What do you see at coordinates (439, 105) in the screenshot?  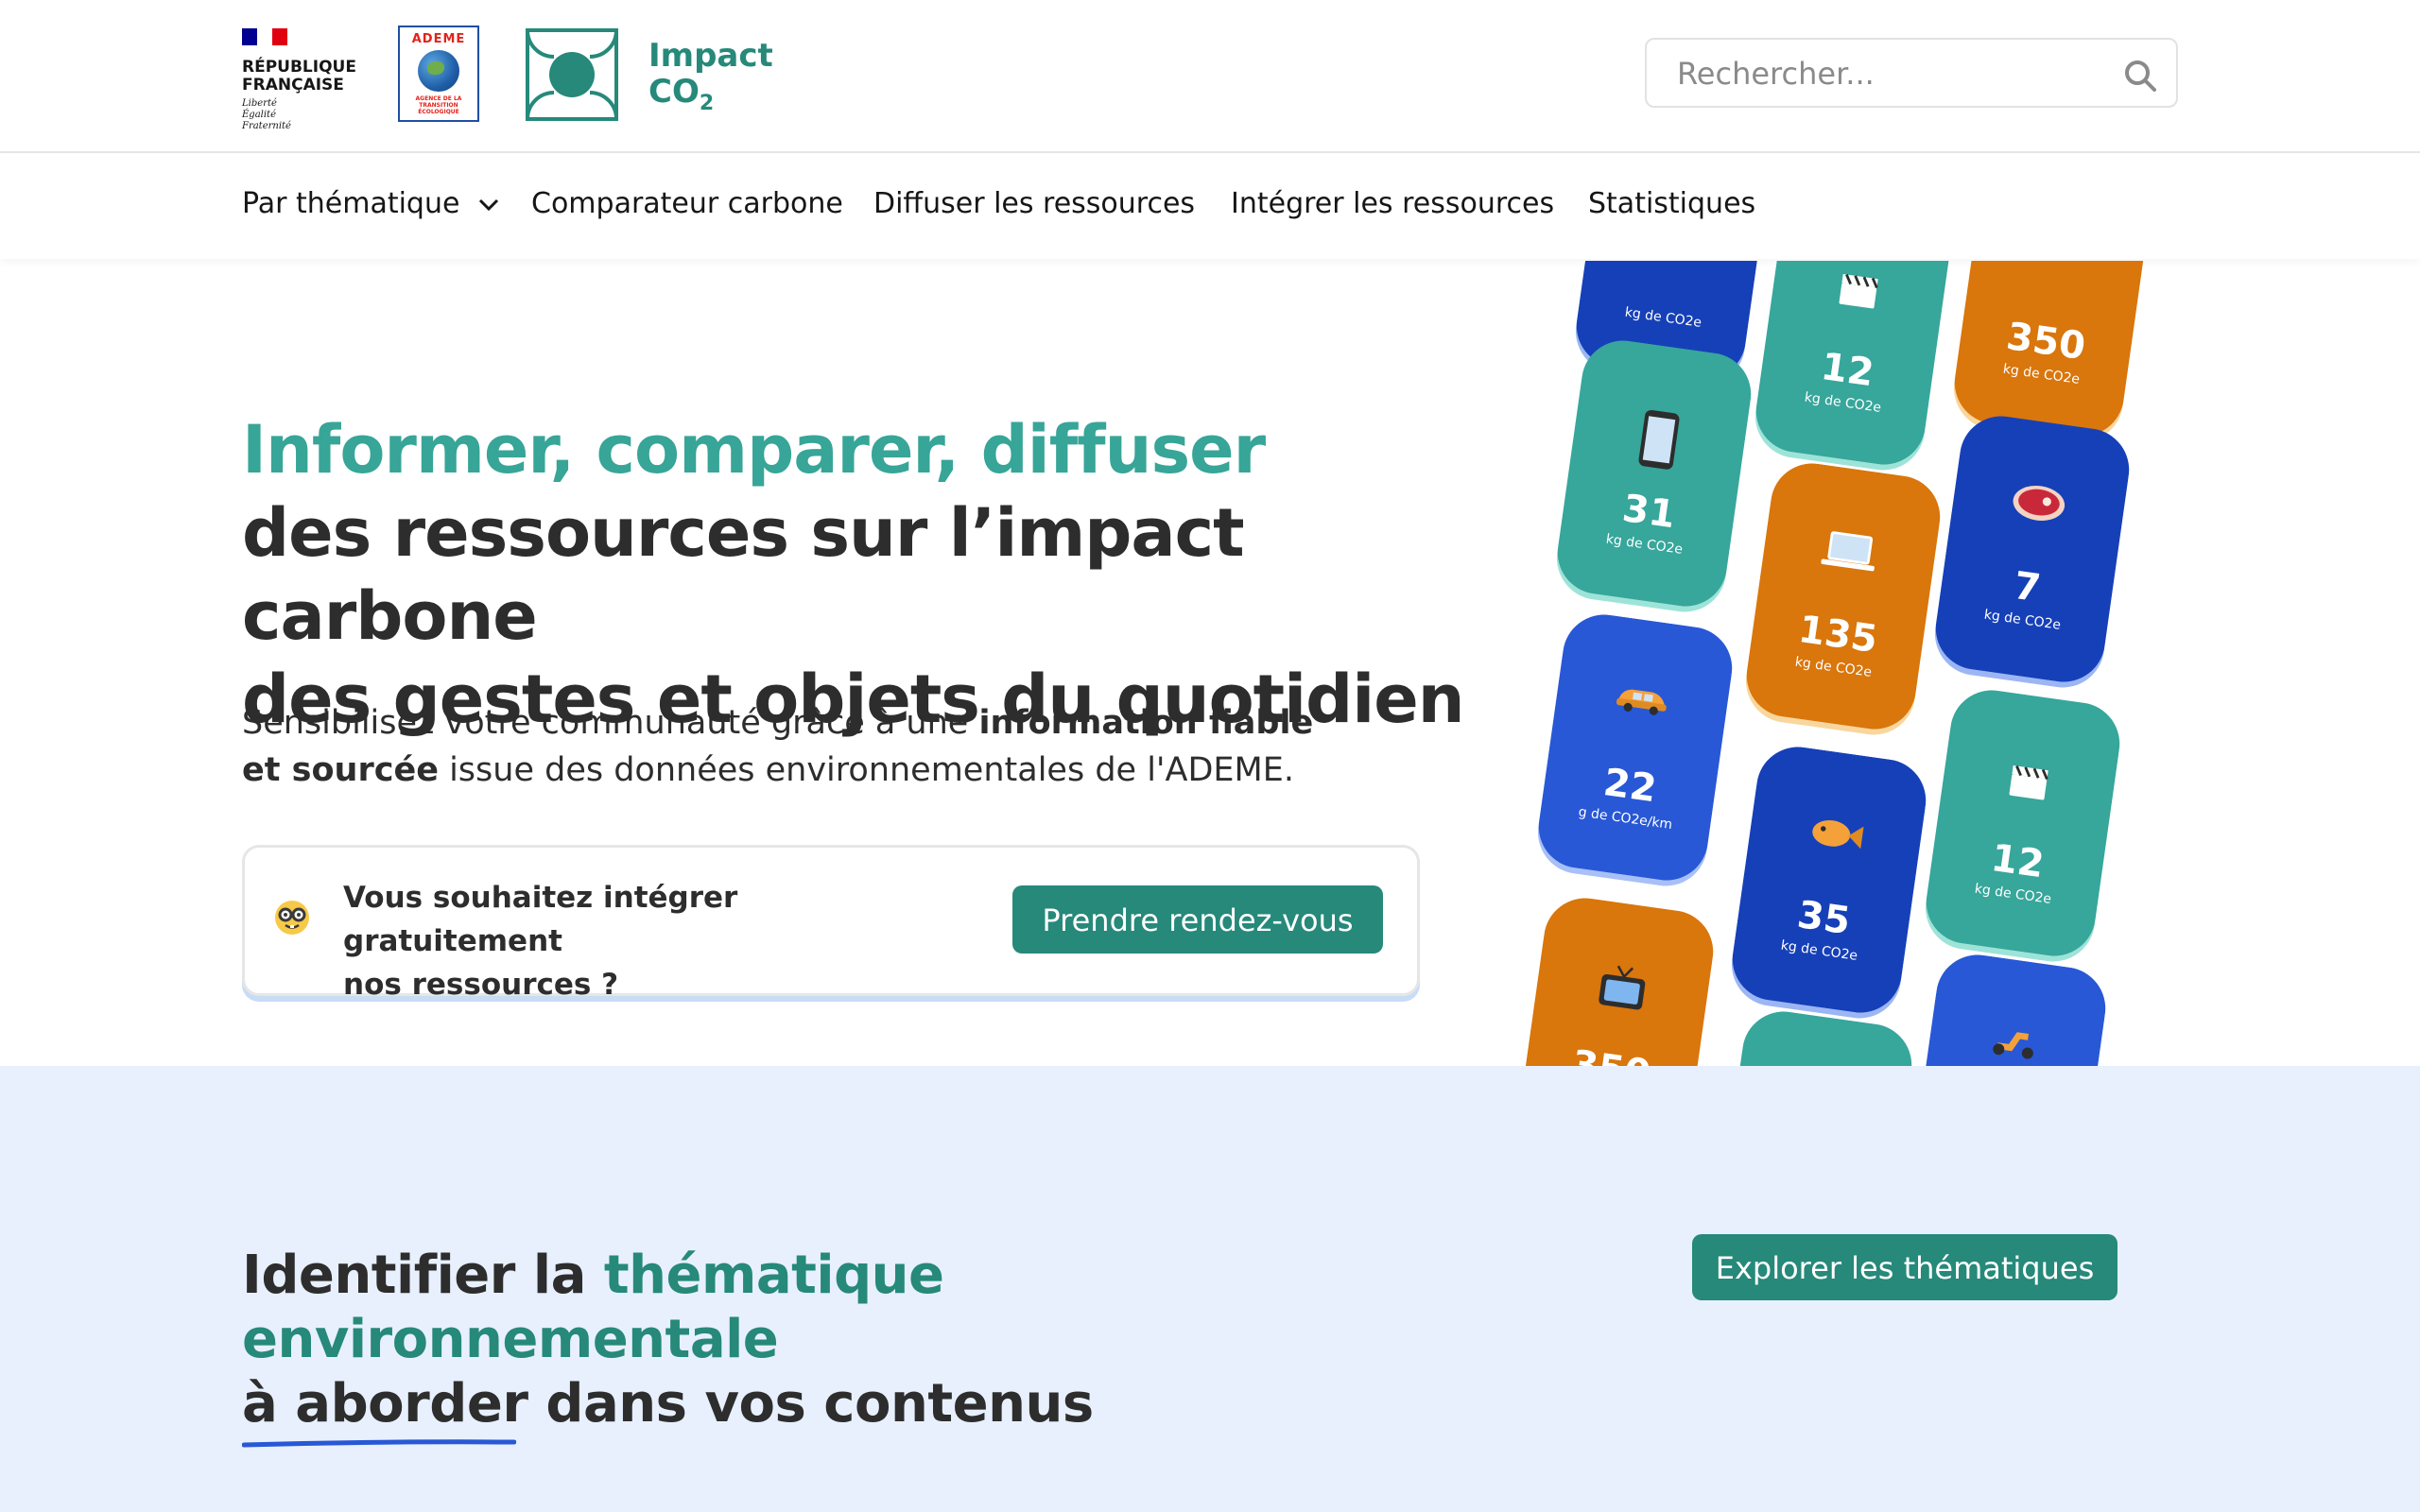 I see `ademe-logo-subtitle: TRANSITION` at bounding box center [439, 105].